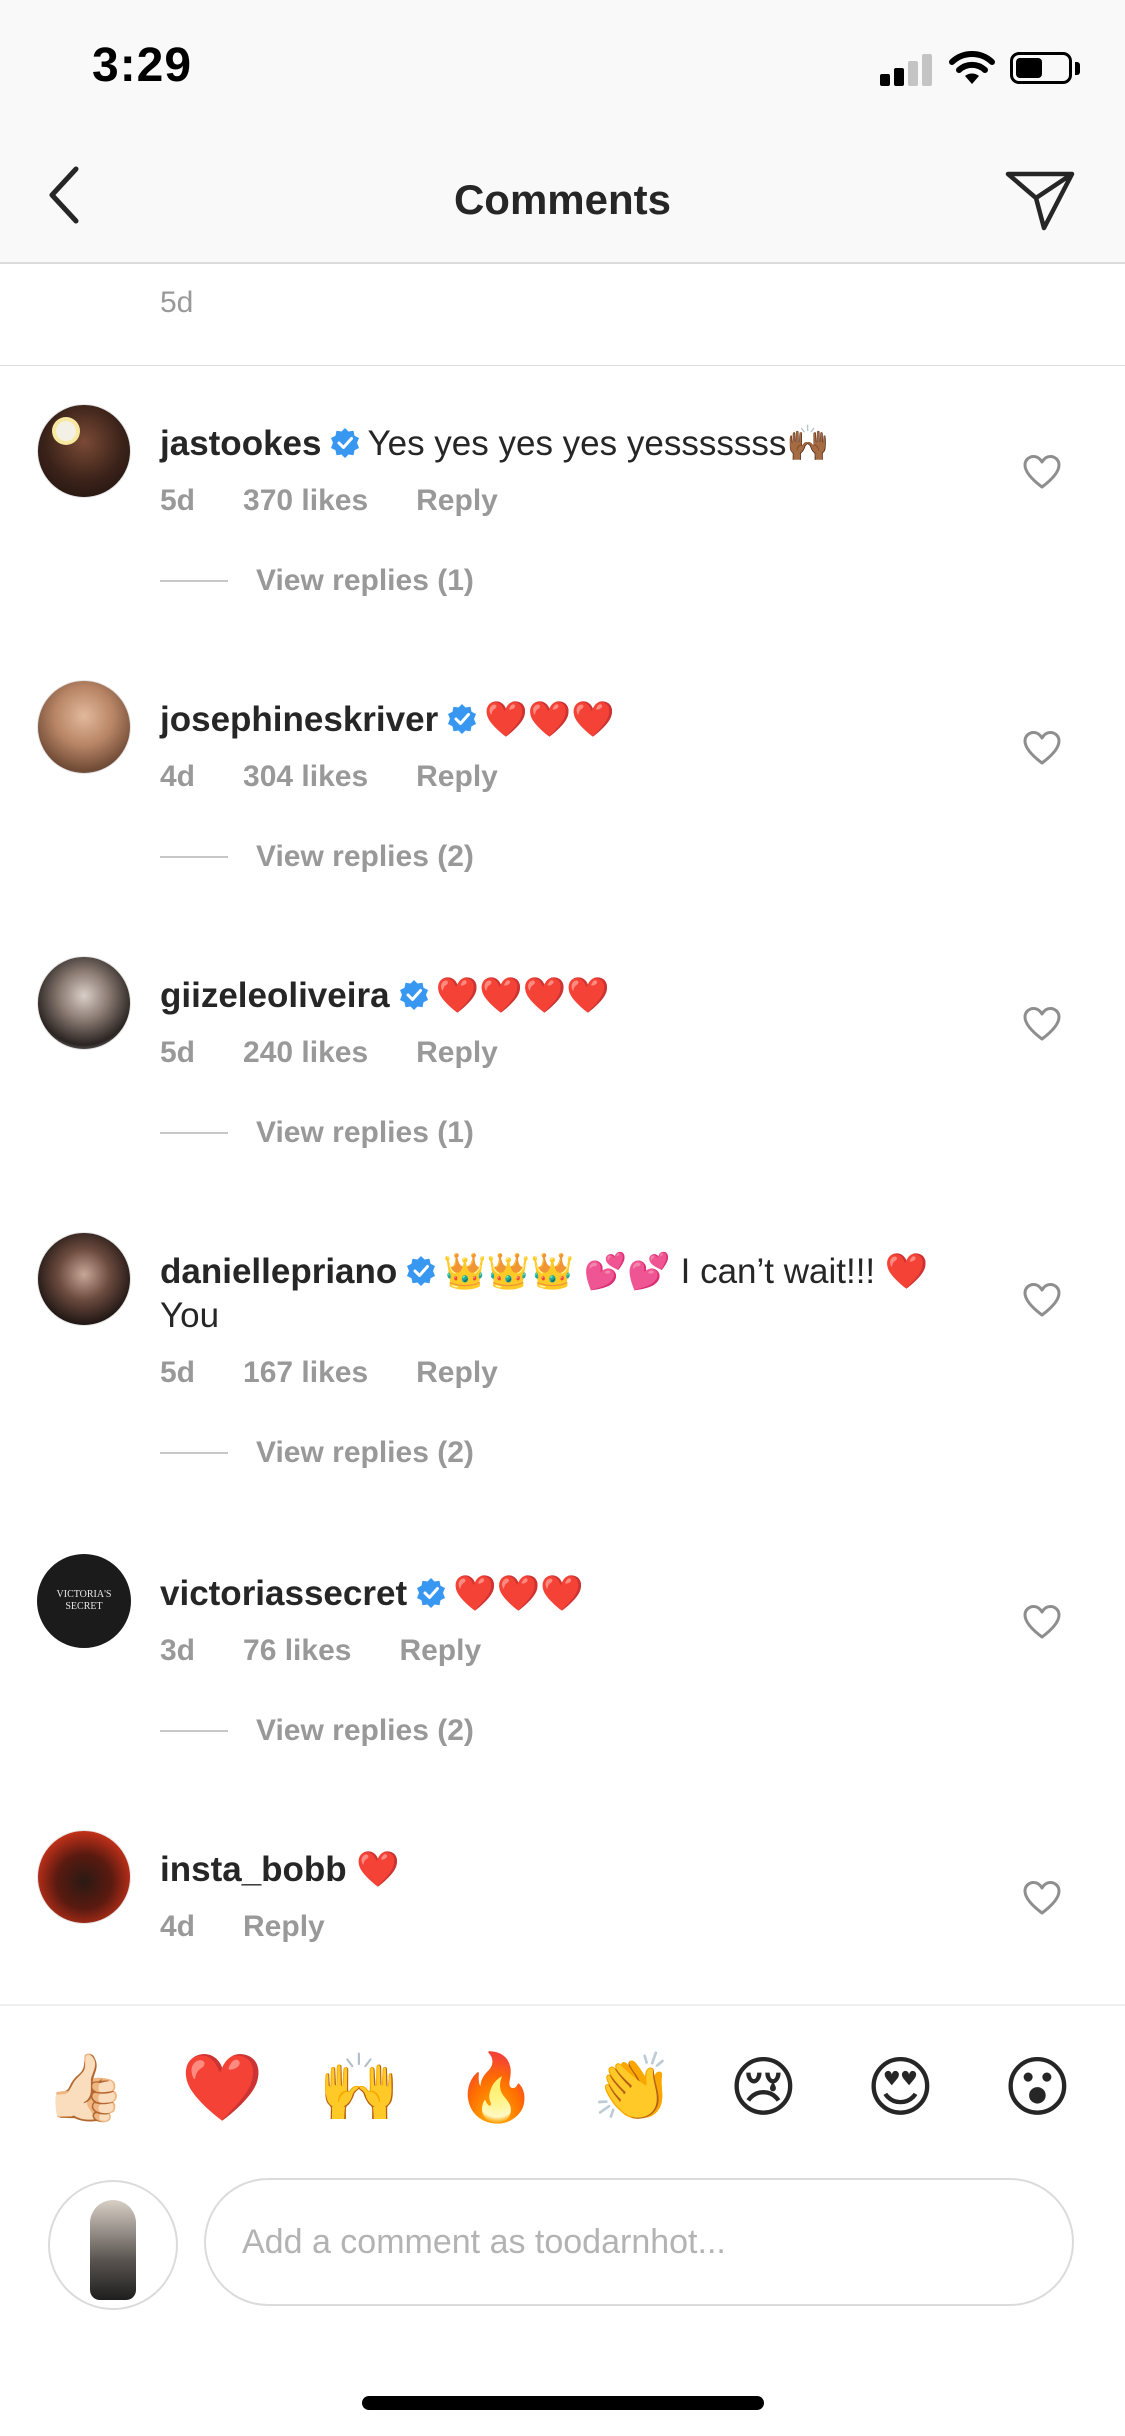  What do you see at coordinates (299, 719) in the screenshot?
I see `comment-username: josephineskriver` at bounding box center [299, 719].